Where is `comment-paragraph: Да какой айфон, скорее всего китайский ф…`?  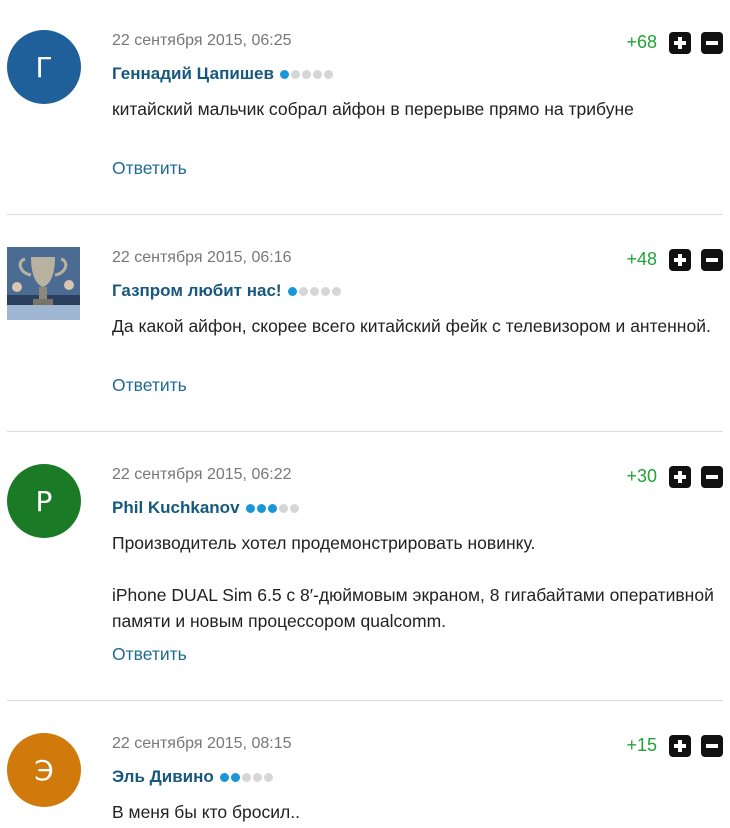 comment-paragraph: Да какой айфон, скорее всего китайский ф… is located at coordinates (411, 326).